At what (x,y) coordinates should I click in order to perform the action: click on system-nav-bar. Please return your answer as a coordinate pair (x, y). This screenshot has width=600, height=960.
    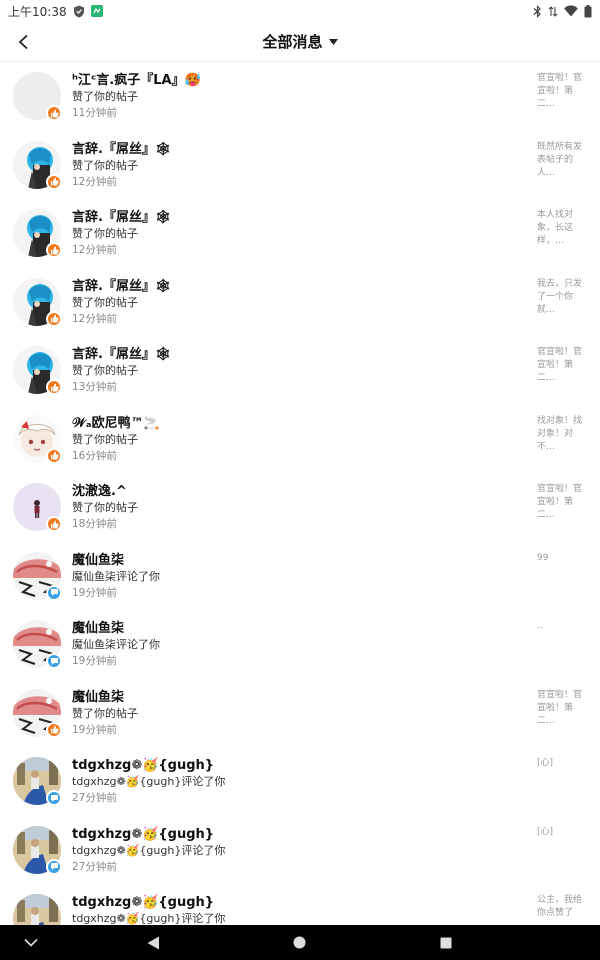
    Looking at the image, I should click on (300, 942).